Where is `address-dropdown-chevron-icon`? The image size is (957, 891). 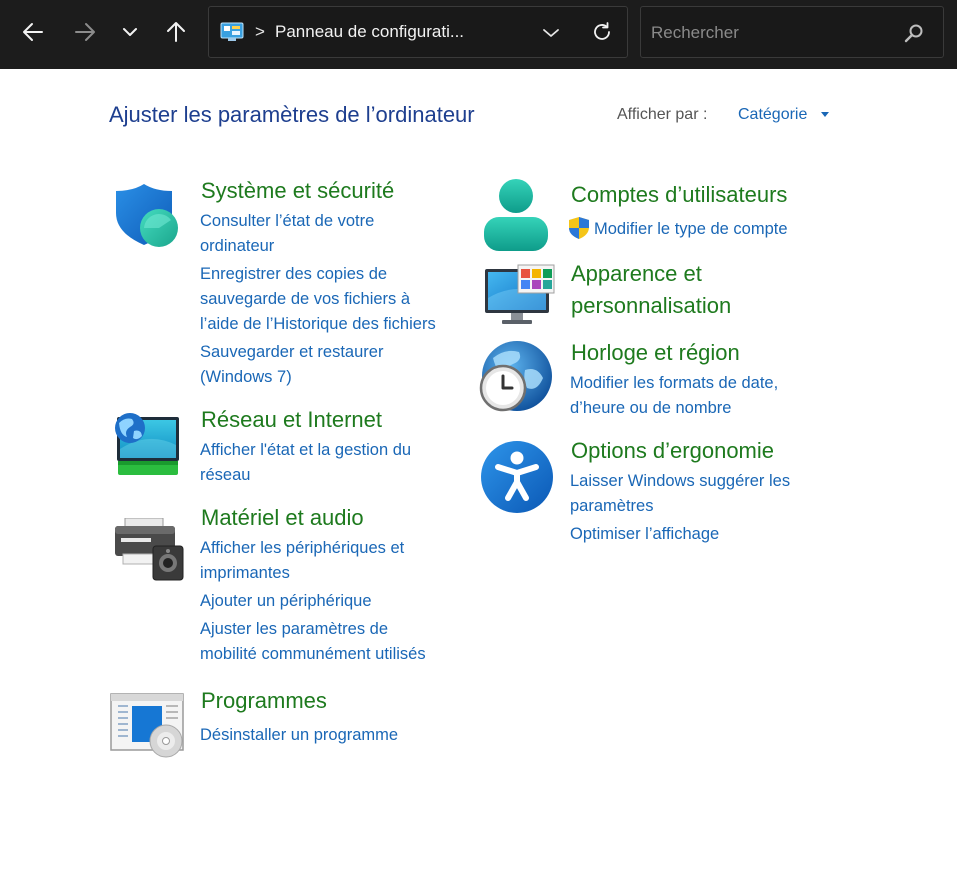 address-dropdown-chevron-icon is located at coordinates (551, 33).